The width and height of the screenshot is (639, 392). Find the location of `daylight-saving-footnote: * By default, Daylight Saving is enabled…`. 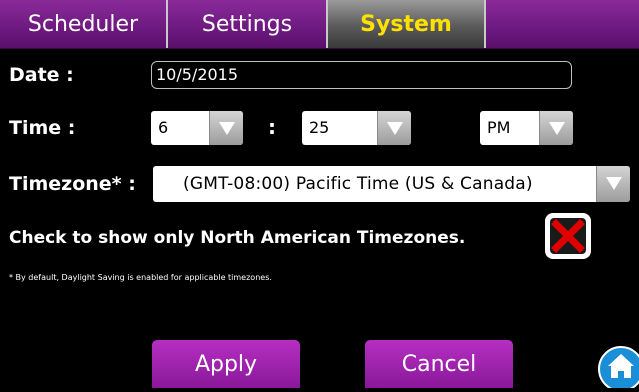

daylight-saving-footnote: * By default, Daylight Saving is enabled… is located at coordinates (140, 277).